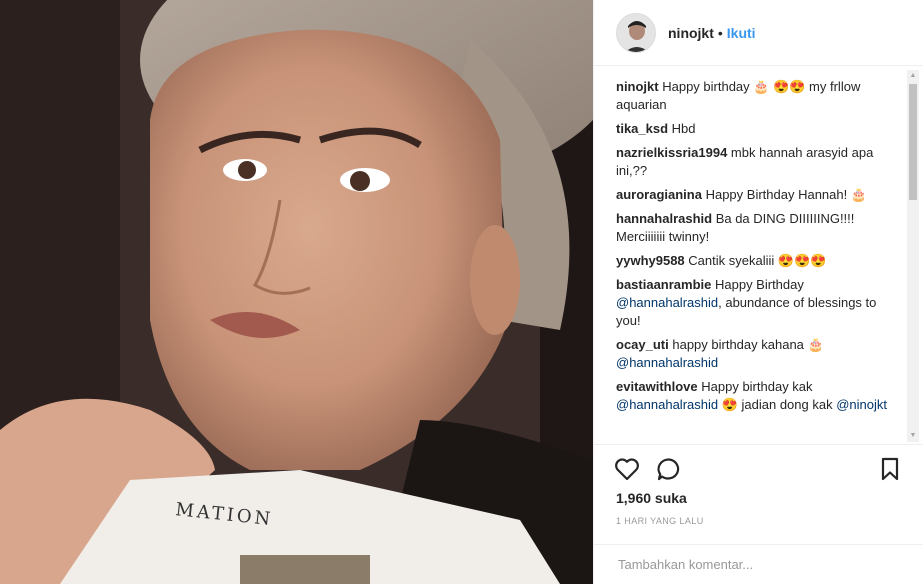  Describe the element at coordinates (741, 33) in the screenshot. I see `follow-button: Ikuti` at that location.